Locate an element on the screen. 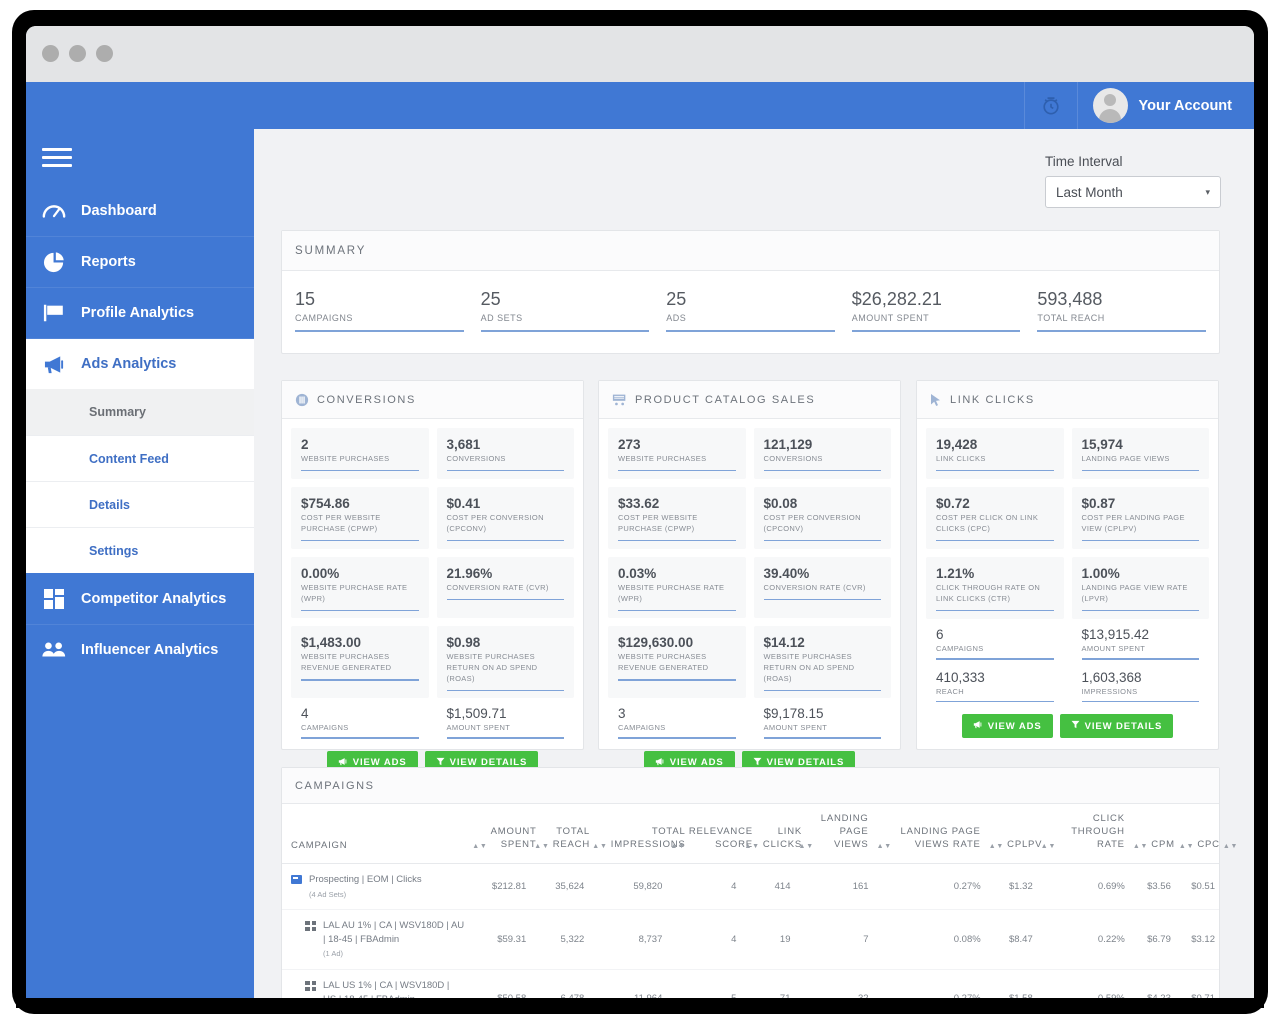 The width and height of the screenshot is (1280, 1024). minimize-dot-icon is located at coordinates (77, 53).